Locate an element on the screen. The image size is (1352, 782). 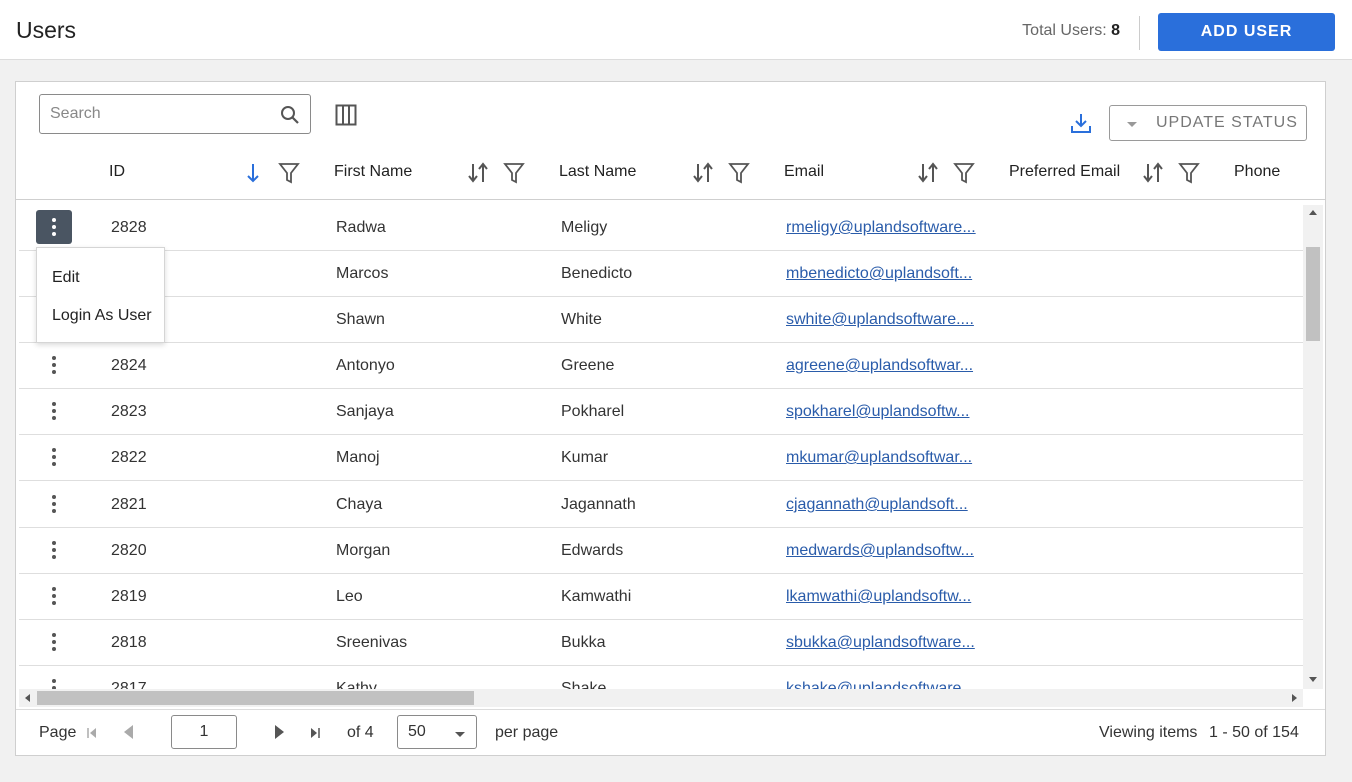
download-icon is located at coordinates (1081, 125).